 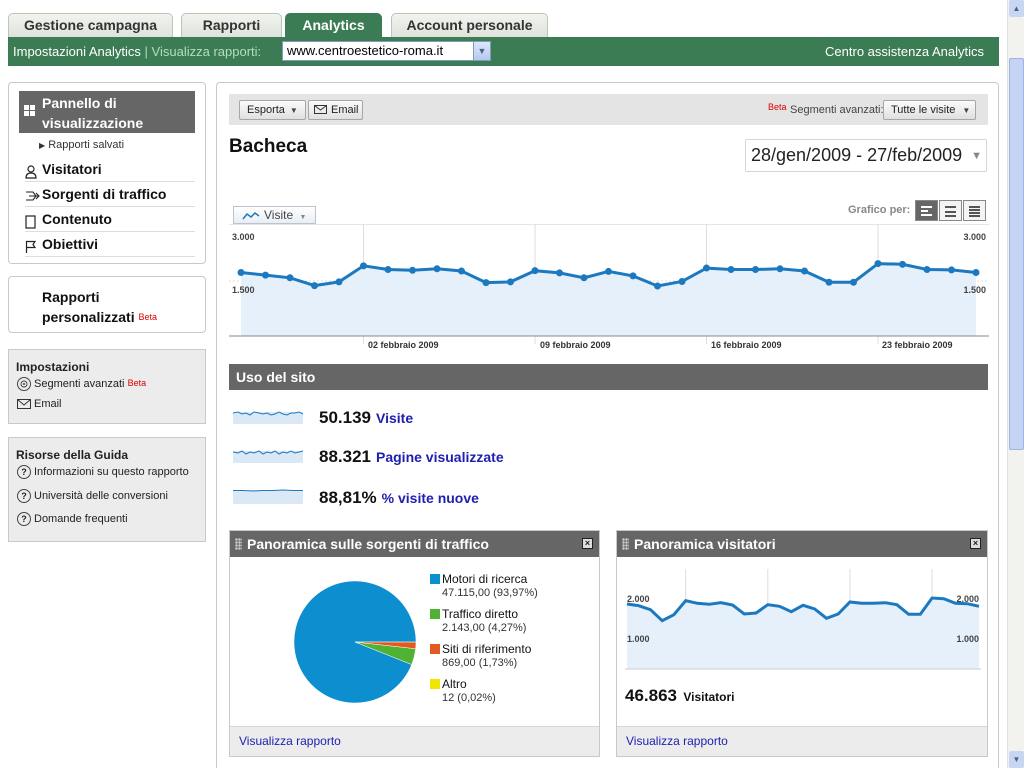 I want to click on saved-reports-link: ▶ Rapporti salvati, so click(x=81, y=145).